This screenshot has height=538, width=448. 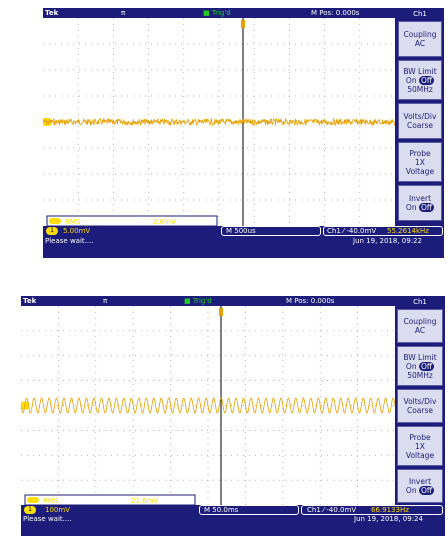 I want to click on trigger-frequency: 66.9133Hz, so click(x=390, y=510).